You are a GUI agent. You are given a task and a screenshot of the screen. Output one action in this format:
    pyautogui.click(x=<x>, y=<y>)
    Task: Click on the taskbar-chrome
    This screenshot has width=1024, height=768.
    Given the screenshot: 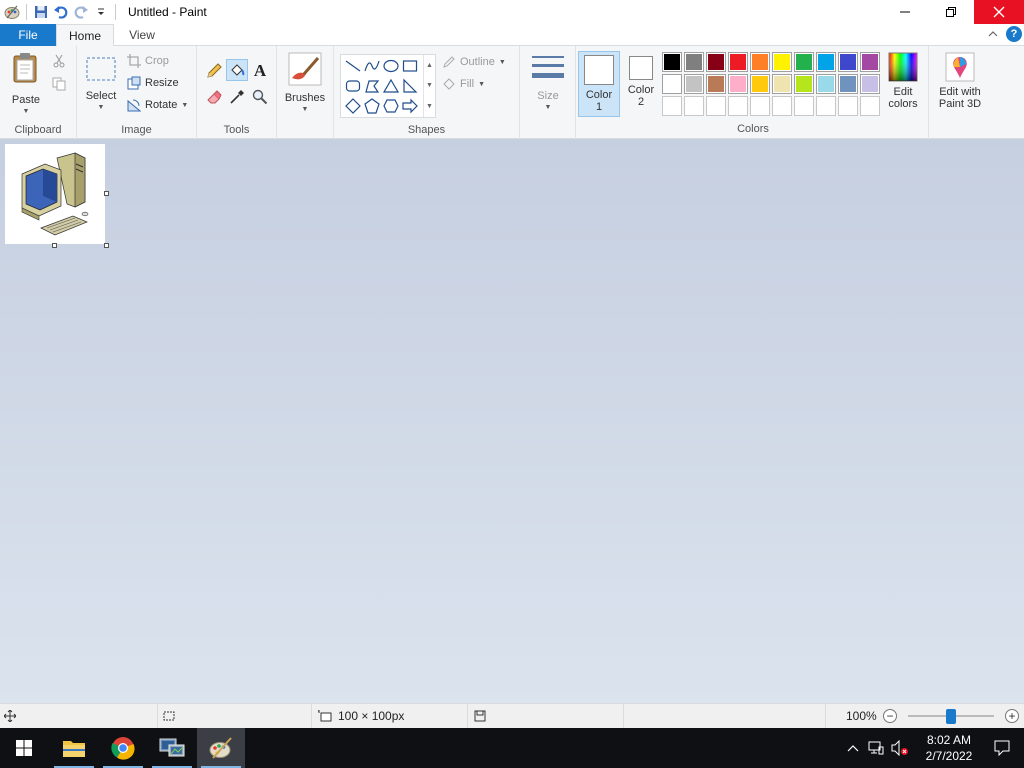 What is the action you would take?
    pyautogui.click(x=123, y=748)
    